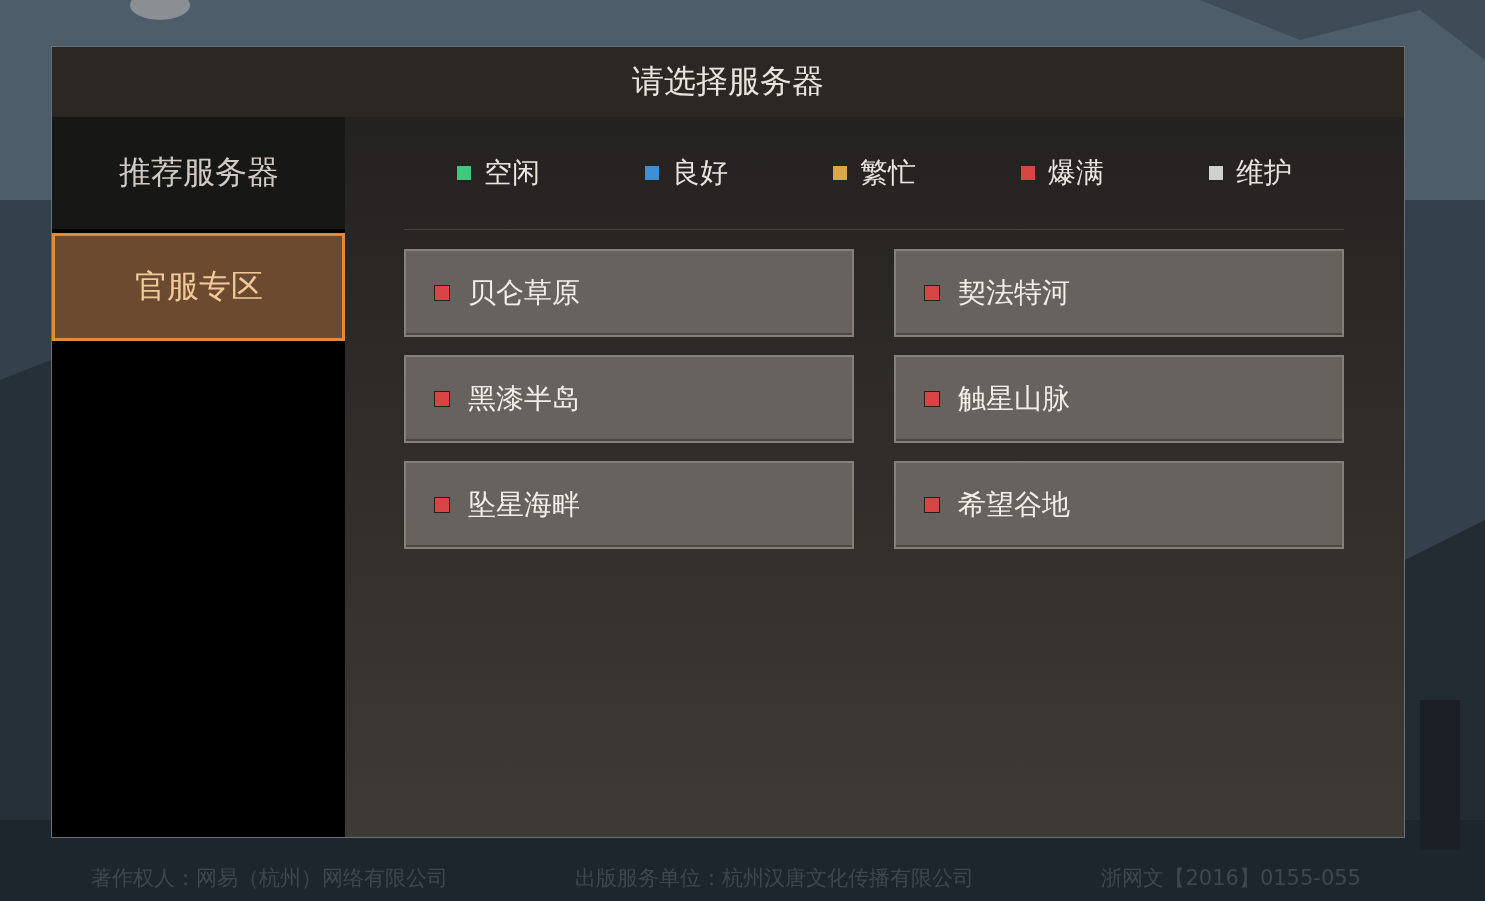 The image size is (1485, 901). What do you see at coordinates (728, 82) in the screenshot?
I see `dialog-title: 请选择服务器` at bounding box center [728, 82].